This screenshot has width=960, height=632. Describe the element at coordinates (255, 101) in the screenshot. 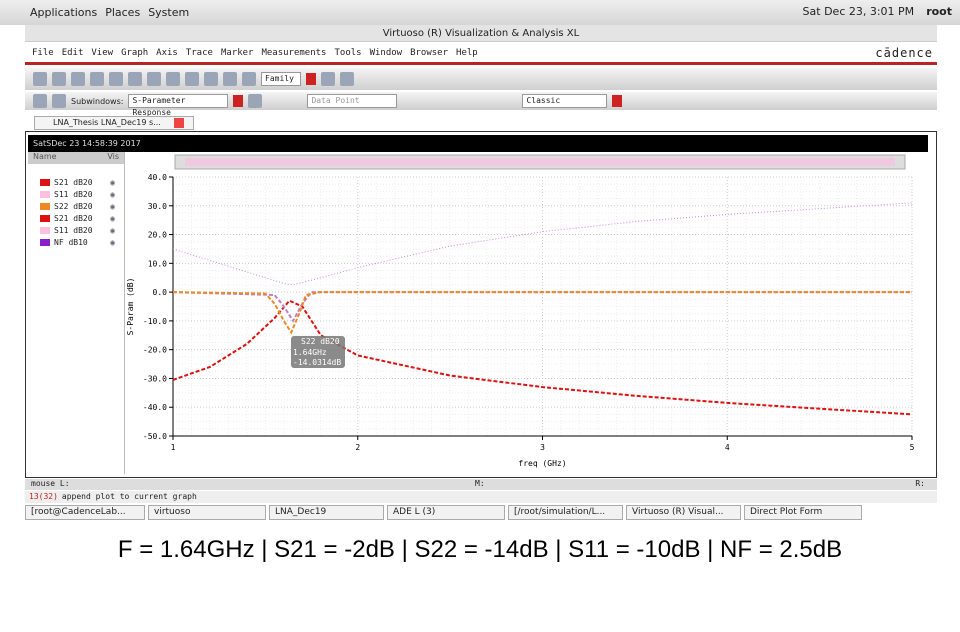

I see `flag-icon` at that location.